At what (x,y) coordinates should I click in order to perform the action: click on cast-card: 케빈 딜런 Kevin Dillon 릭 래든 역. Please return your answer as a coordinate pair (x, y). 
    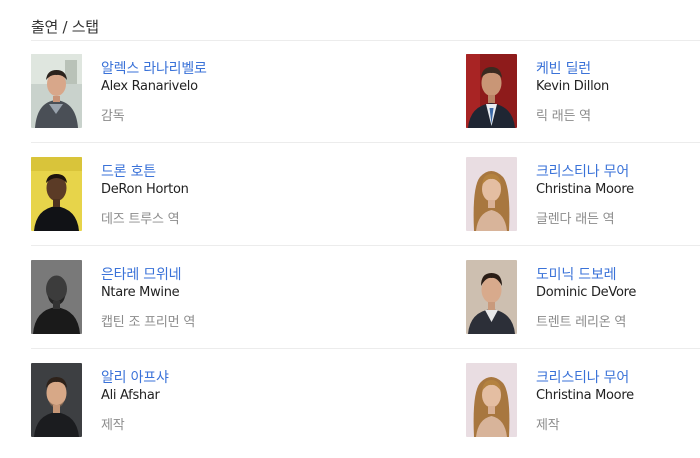
    Looking at the image, I should click on (537, 91).